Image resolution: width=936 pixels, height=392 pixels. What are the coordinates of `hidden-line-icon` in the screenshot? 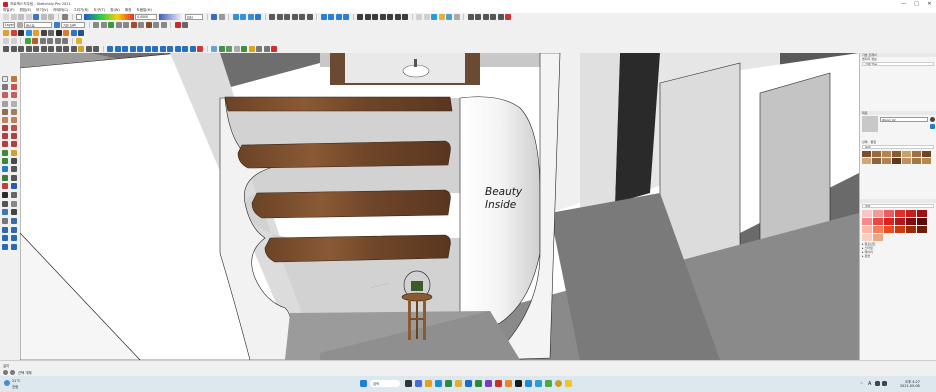 It's located at (382, 17).